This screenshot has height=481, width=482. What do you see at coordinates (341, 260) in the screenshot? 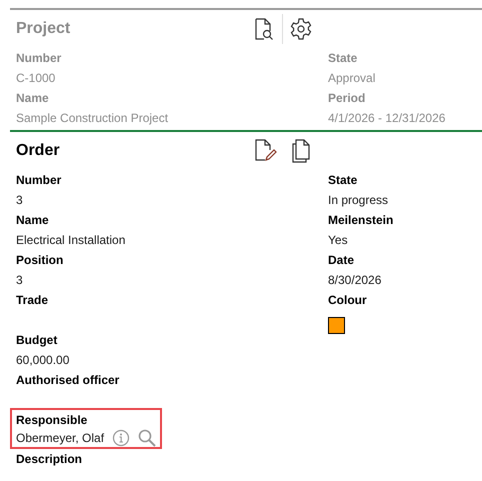
I see `field-label: Date` at bounding box center [341, 260].